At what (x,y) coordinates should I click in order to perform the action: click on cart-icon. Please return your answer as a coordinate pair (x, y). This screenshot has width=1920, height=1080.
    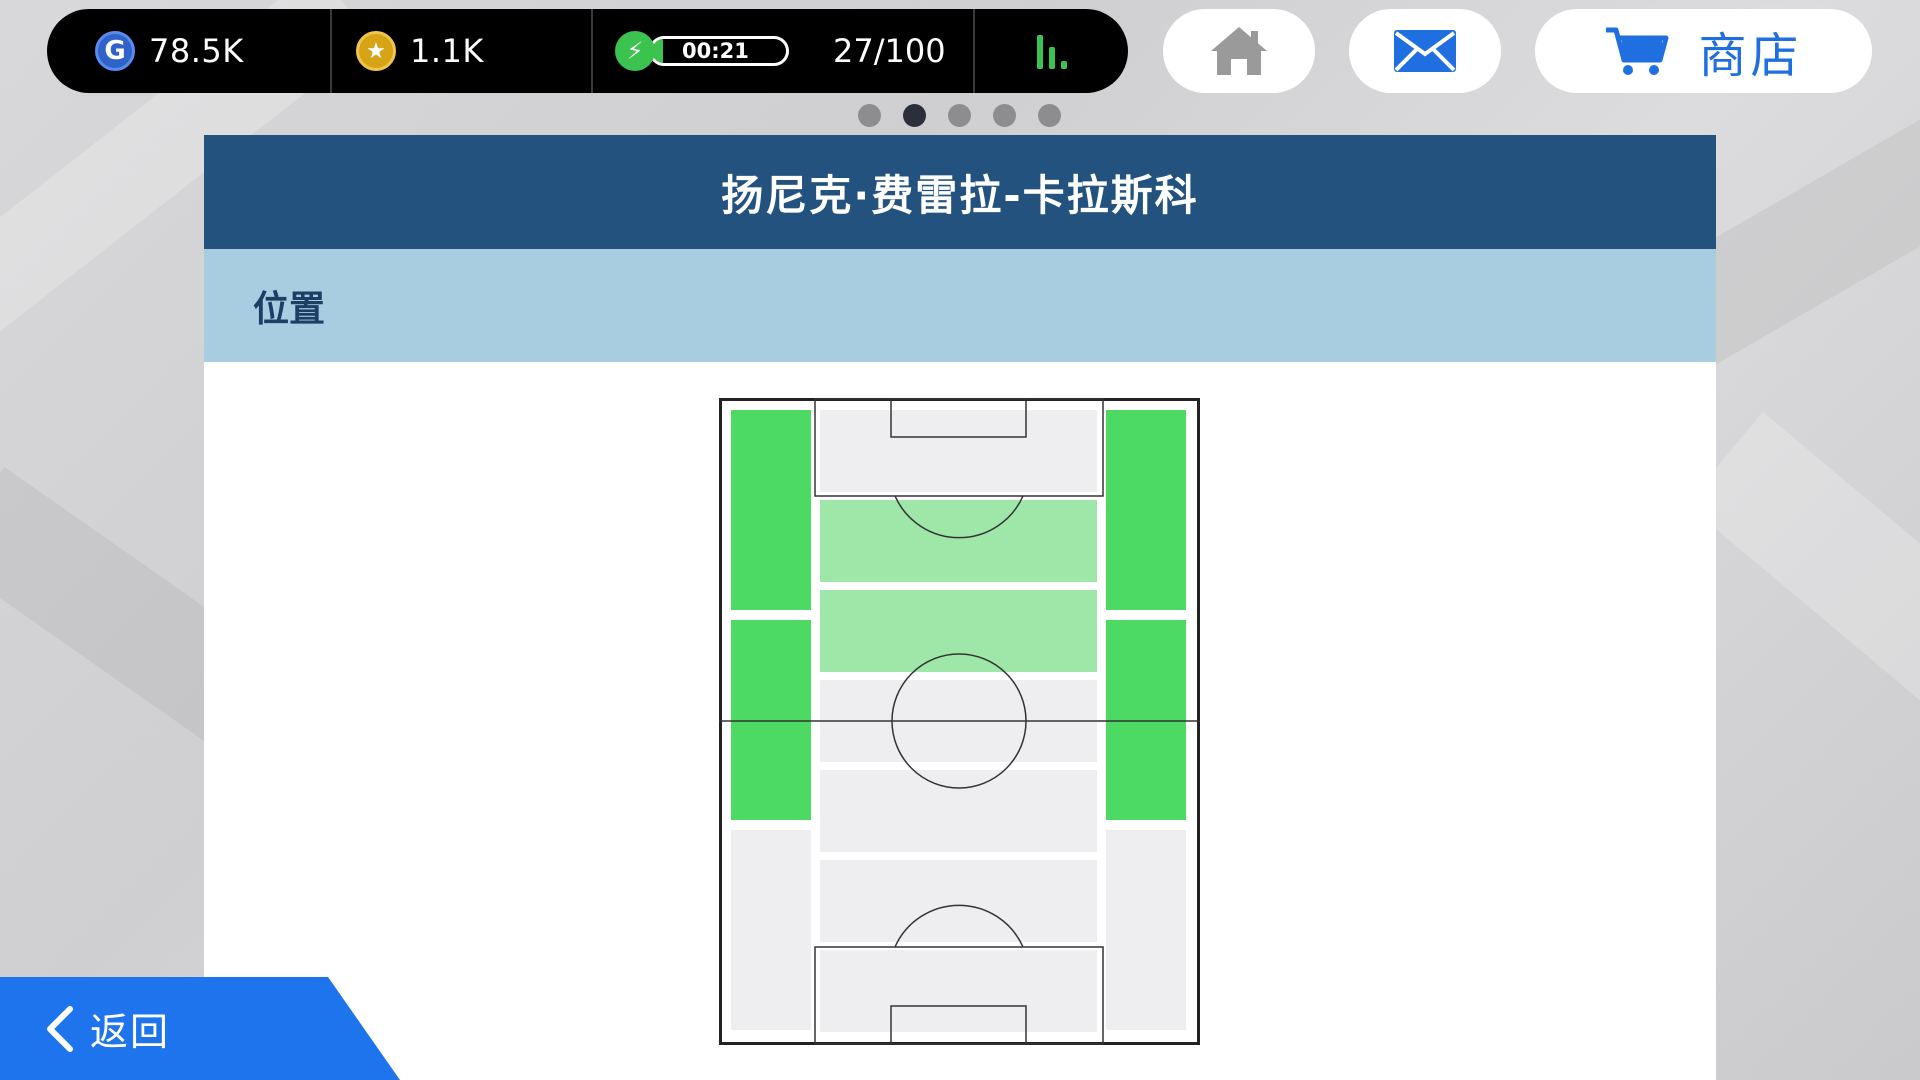
    Looking at the image, I should click on (1637, 51).